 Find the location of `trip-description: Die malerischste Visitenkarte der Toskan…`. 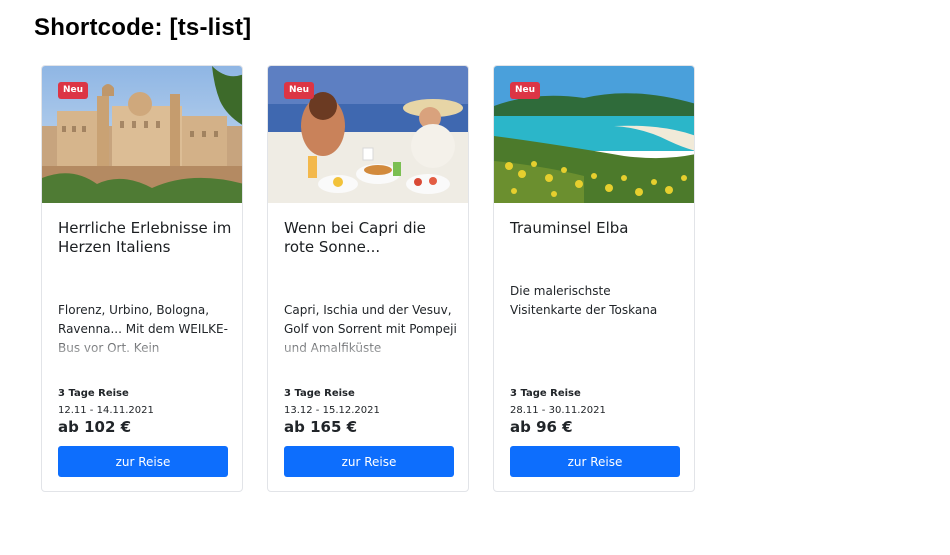

trip-description: Die malerischste Visitenkarte der Toskan… is located at coordinates (584, 300).